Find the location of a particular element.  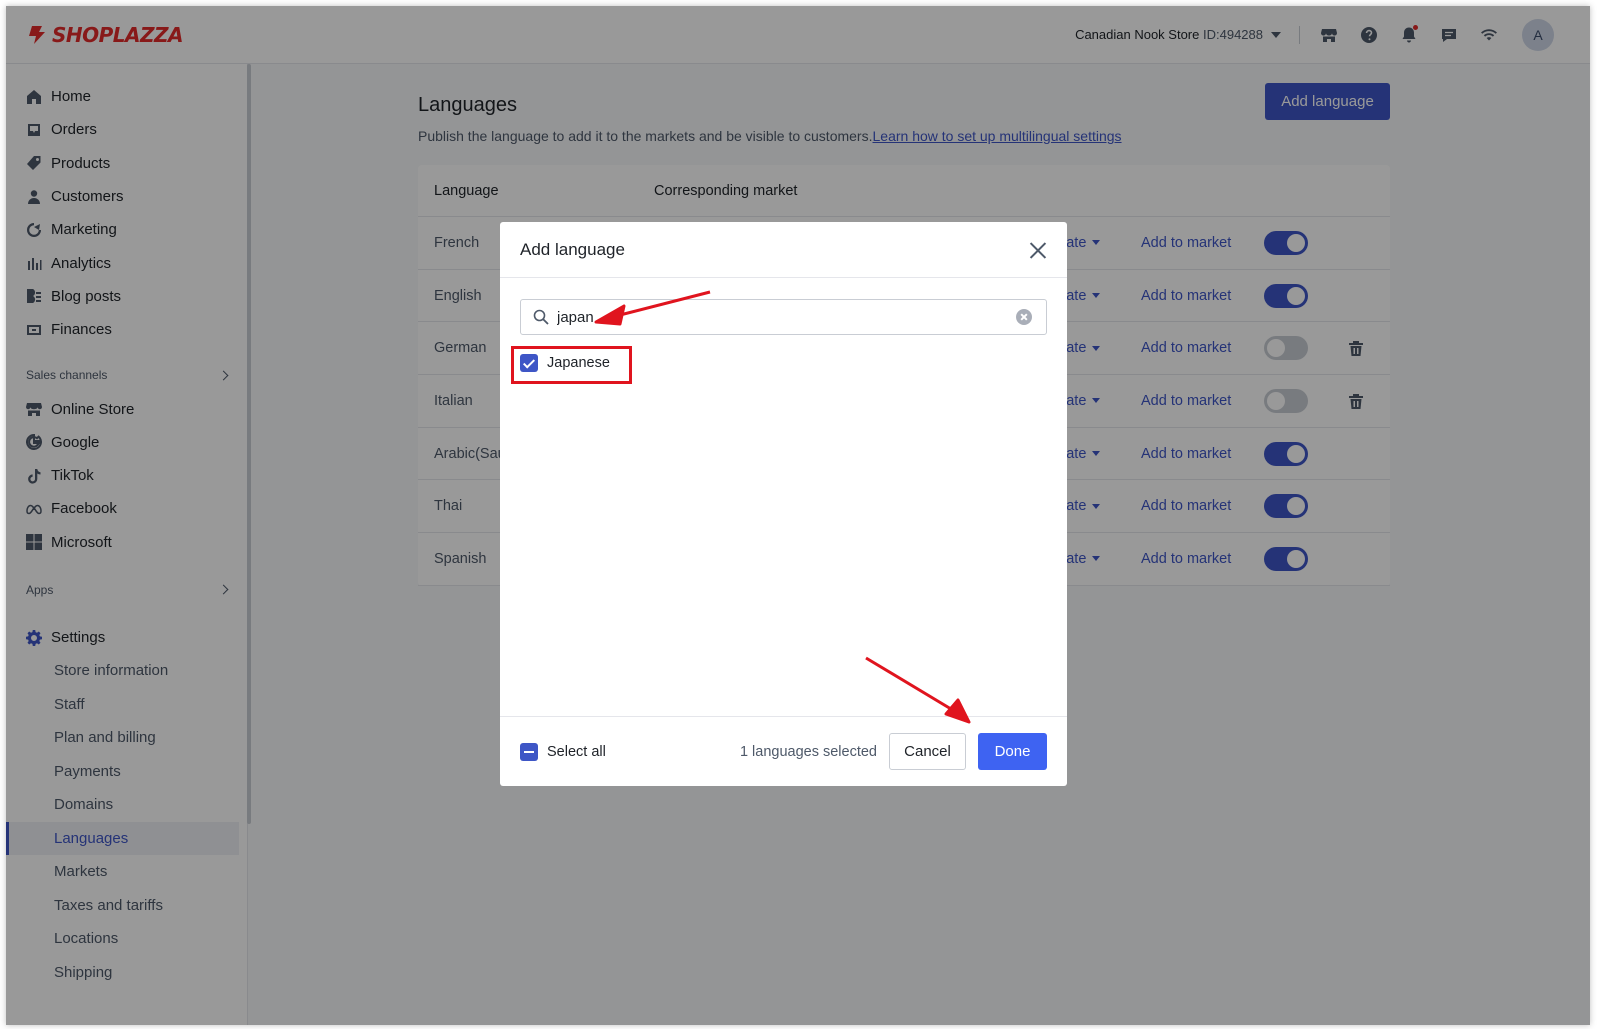

checkbox-indeterminate-icon is located at coordinates (529, 751).